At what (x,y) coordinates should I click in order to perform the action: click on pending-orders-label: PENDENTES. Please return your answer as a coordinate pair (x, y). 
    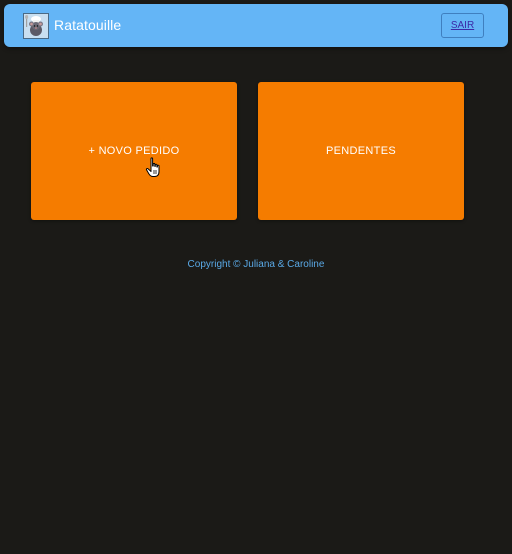
    Looking at the image, I should click on (361, 151).